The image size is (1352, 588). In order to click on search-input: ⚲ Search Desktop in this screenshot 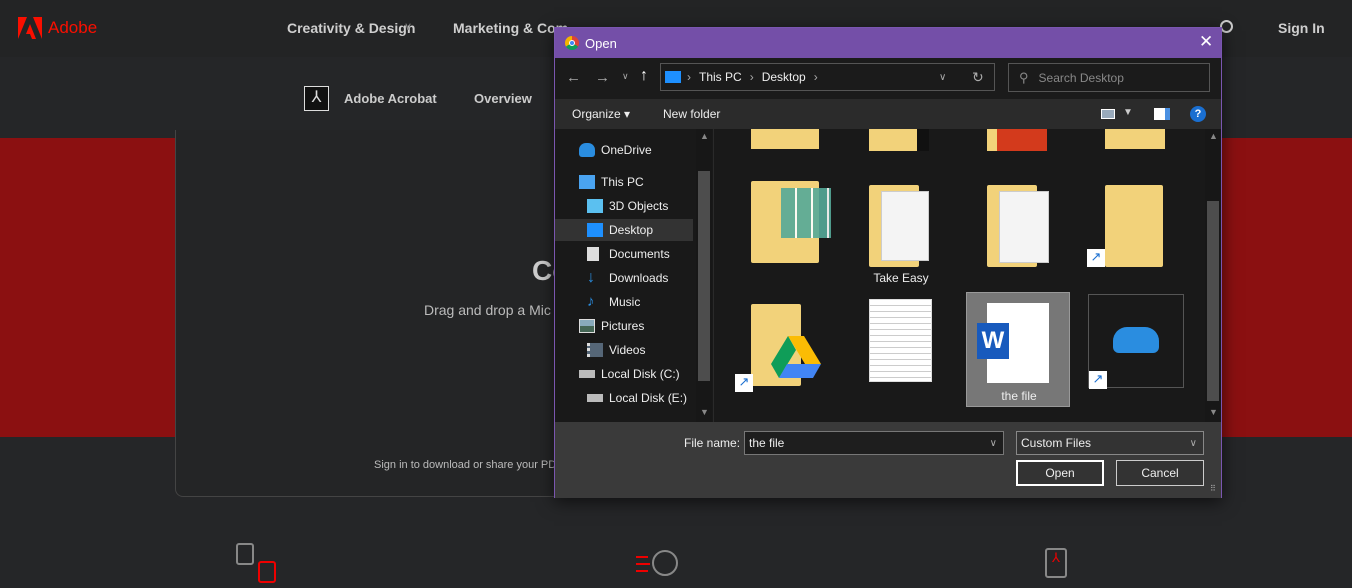, I will do `click(1109, 77)`.